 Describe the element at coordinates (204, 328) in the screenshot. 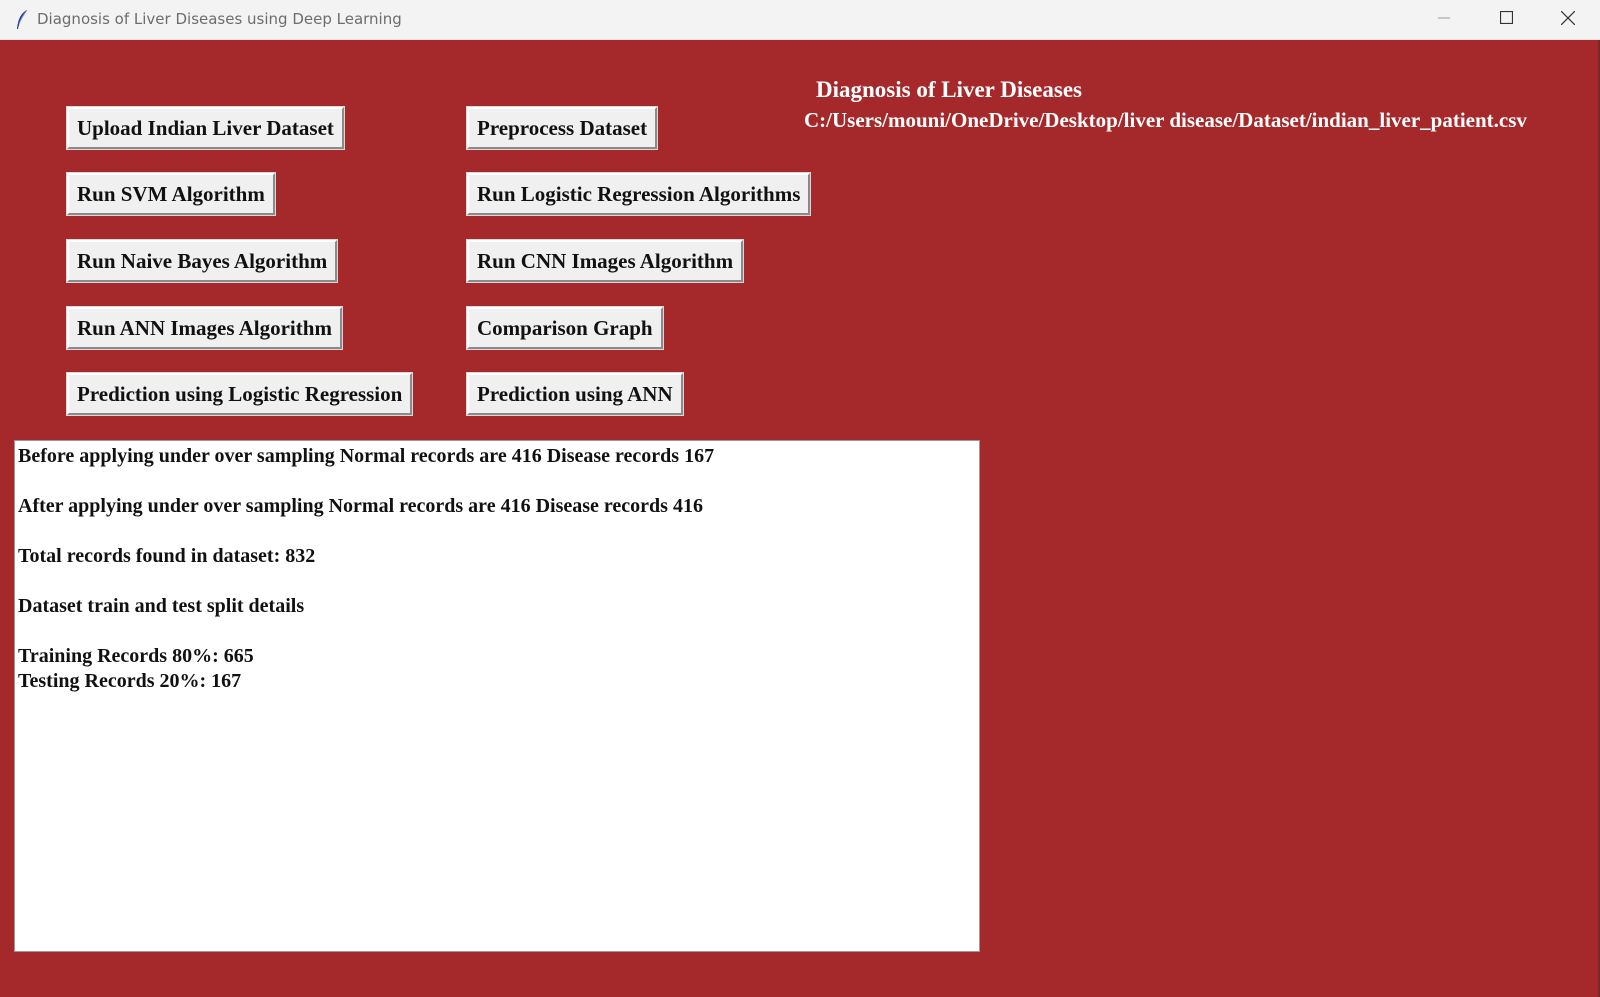

I see `run-ann-button: Run ANN Images Algorithm` at that location.